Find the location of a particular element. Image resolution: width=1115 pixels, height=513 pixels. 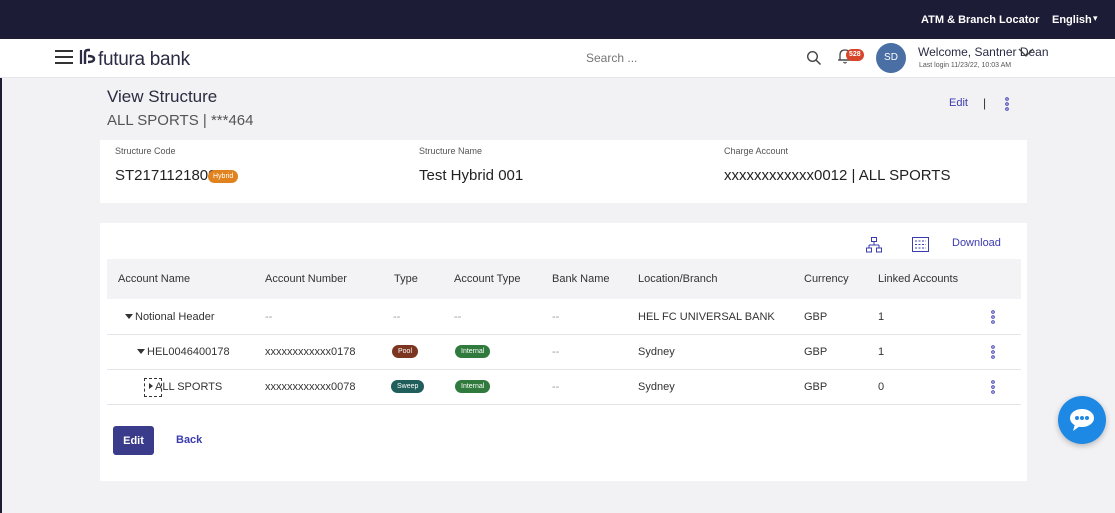

chat-icon is located at coordinates (1082, 420).